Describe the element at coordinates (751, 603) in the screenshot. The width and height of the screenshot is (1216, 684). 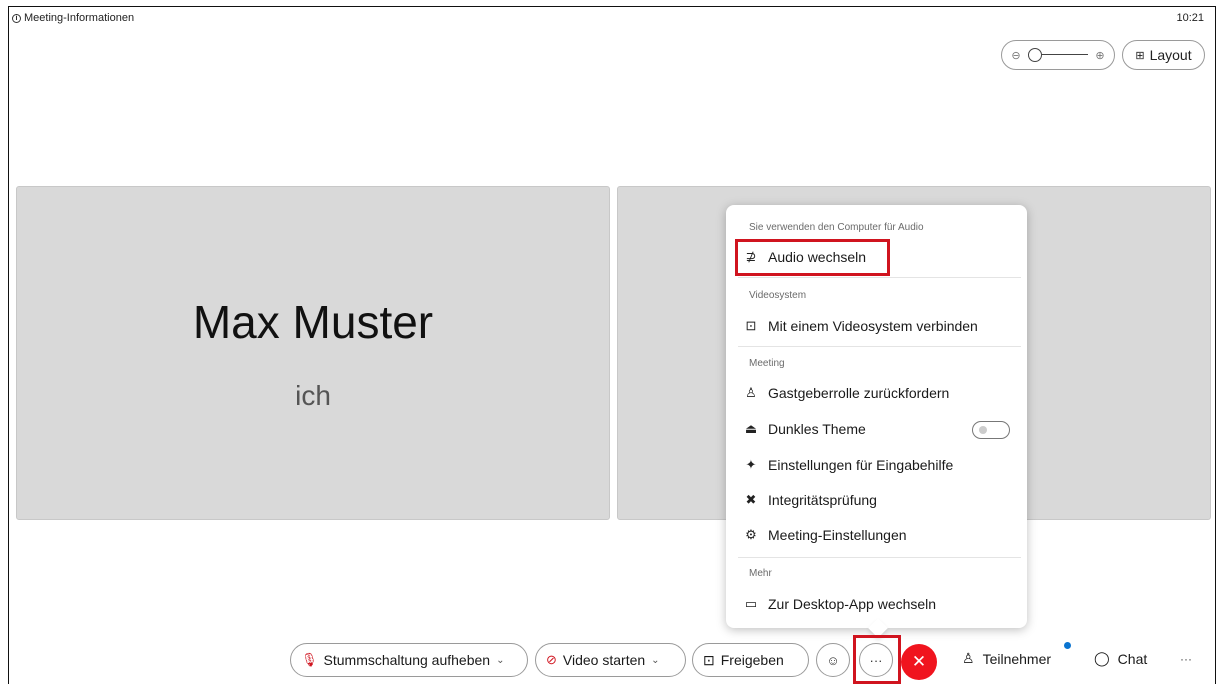
I see `laptop-icon: ▭` at that location.